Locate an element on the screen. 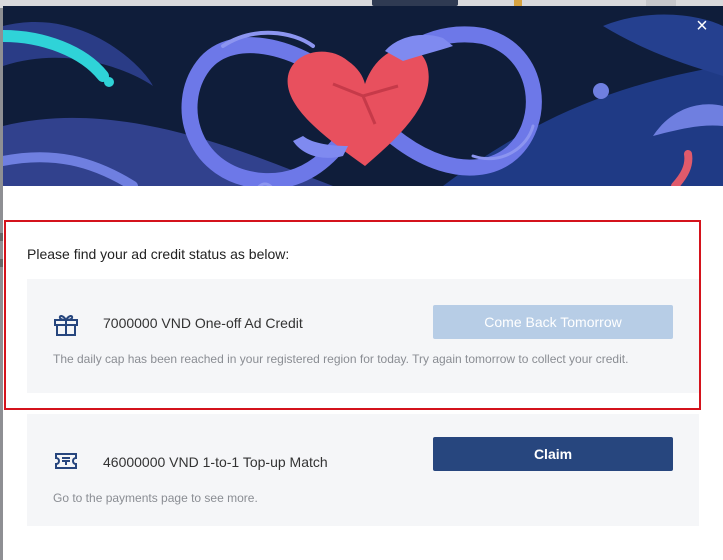 The width and height of the screenshot is (723, 560). close-icon: × is located at coordinates (702, 26).